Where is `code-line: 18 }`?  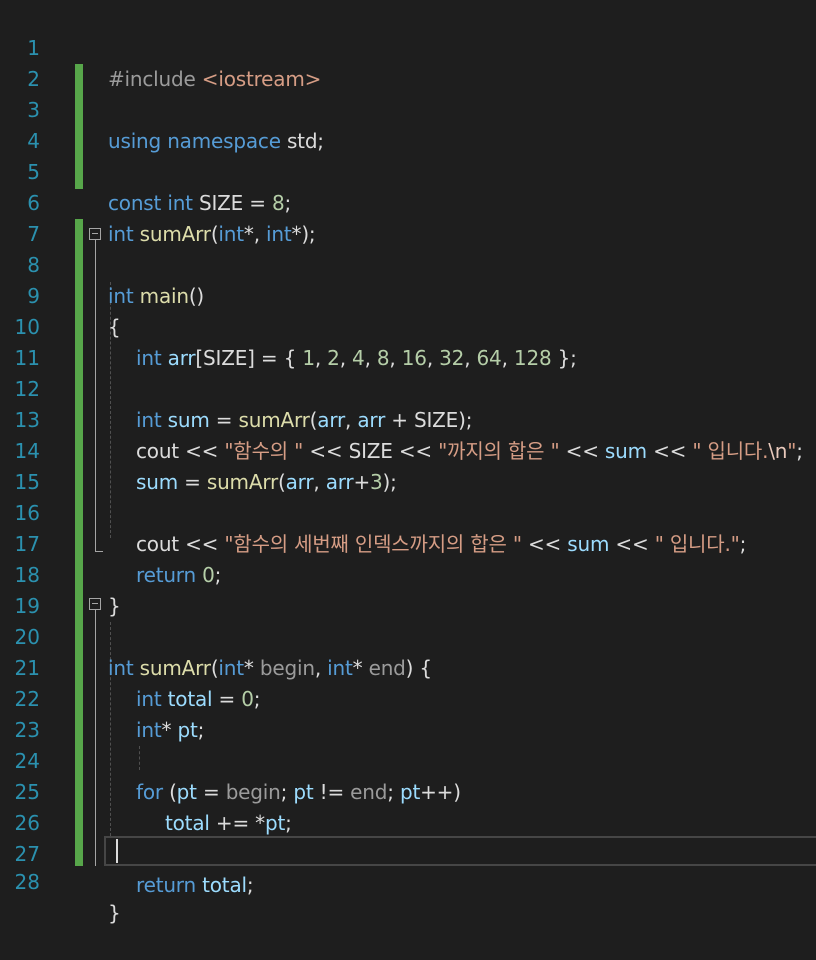 code-line: 18 } is located at coordinates (408, 573).